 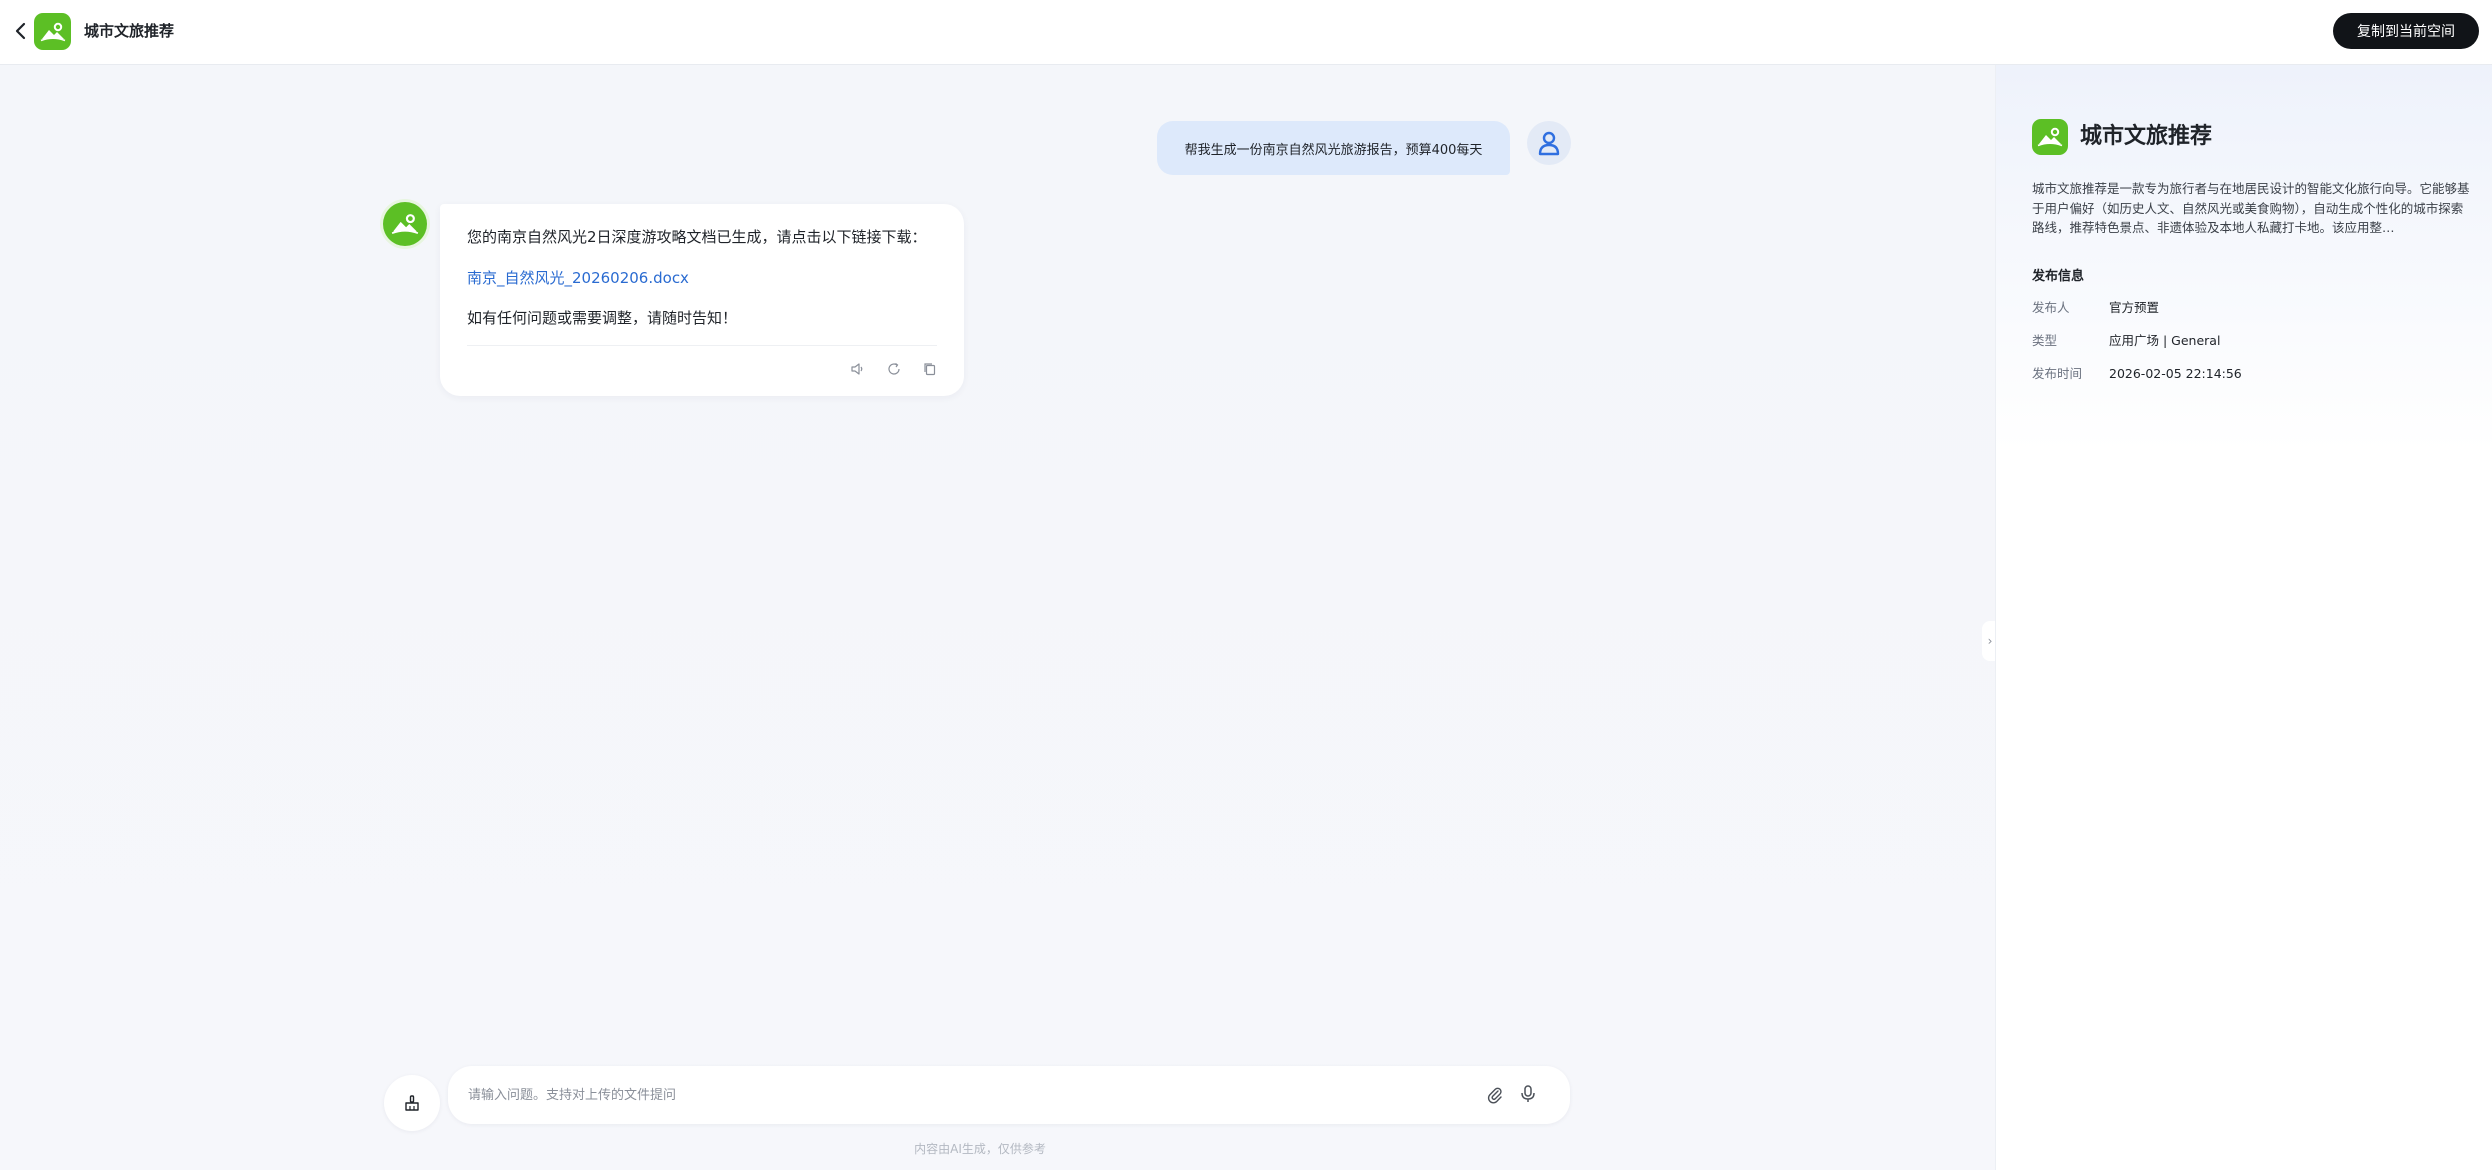 I want to click on type-label: 类型, so click(x=2045, y=340).